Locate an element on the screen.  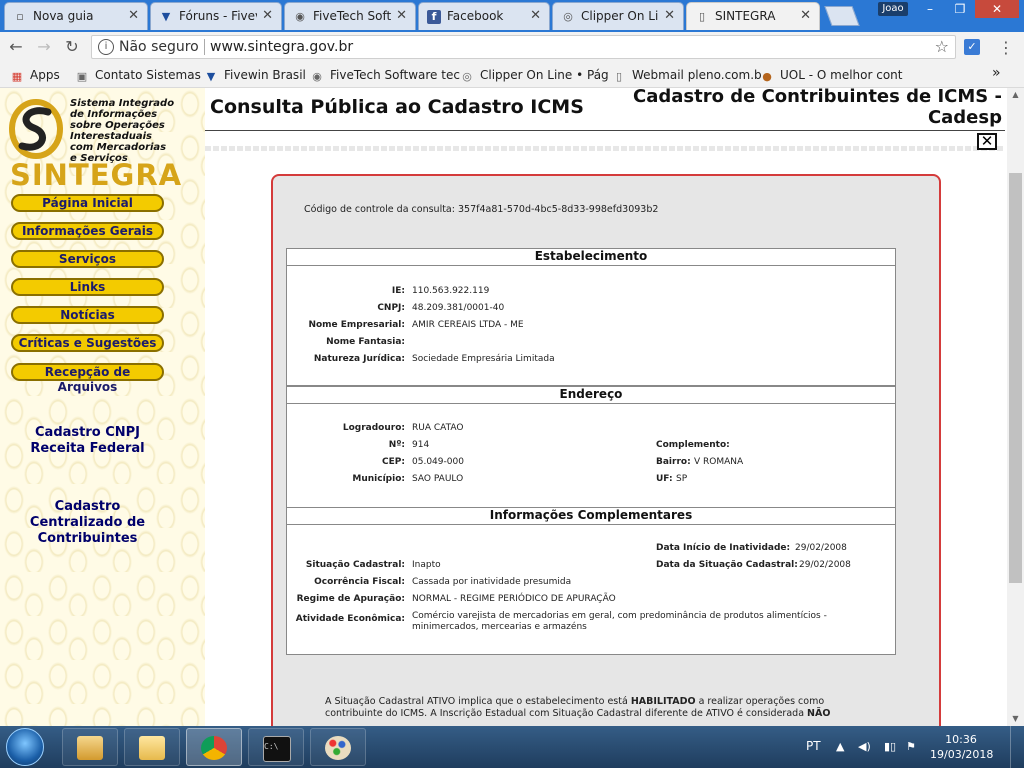
page-title: Consulta Pública ao Cadastro ICMS is located at coordinates (397, 107).